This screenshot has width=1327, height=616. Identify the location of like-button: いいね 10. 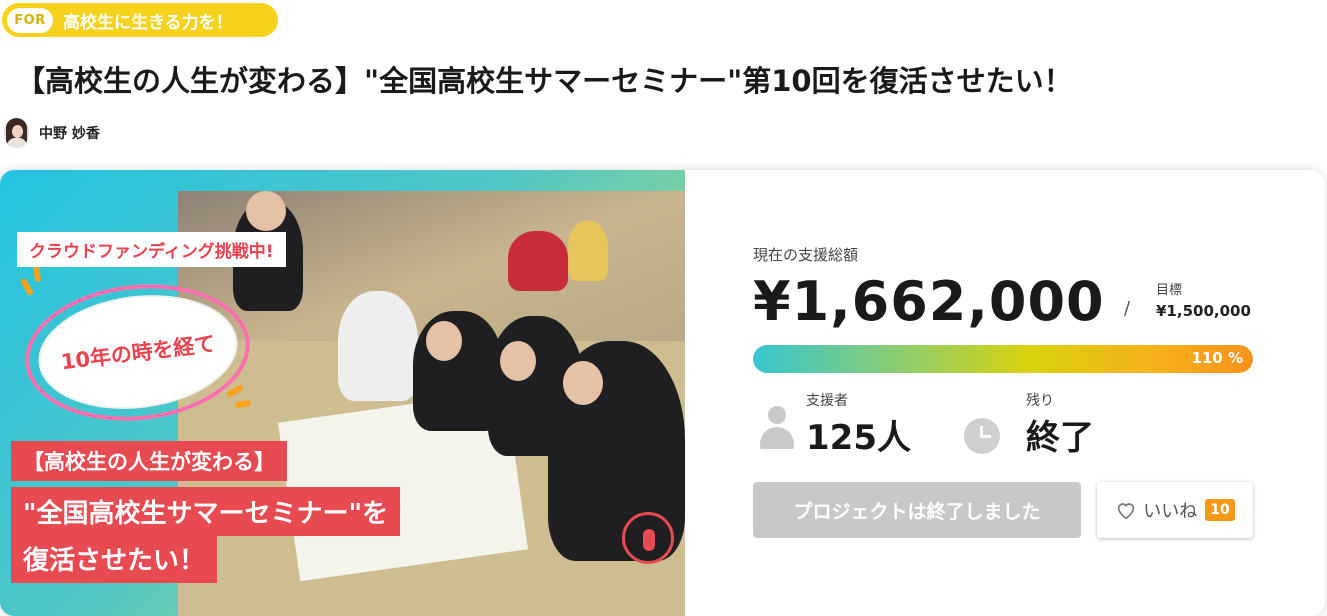
(1175, 510).